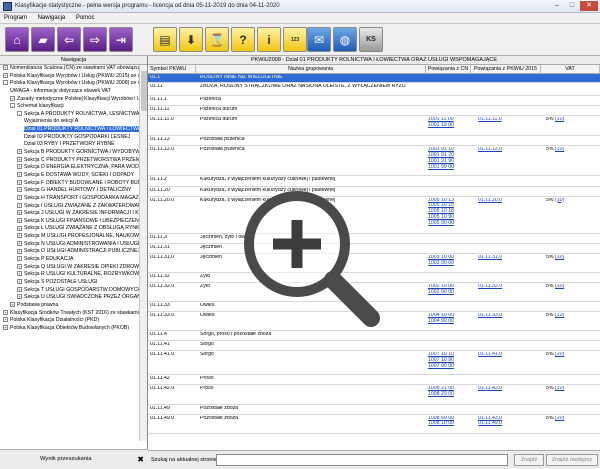 Image resolution: width=600 pixels, height=469 pixels. Describe the element at coordinates (172, 69) in the screenshot. I see `column-symbol: Symbol PKWiU` at that location.